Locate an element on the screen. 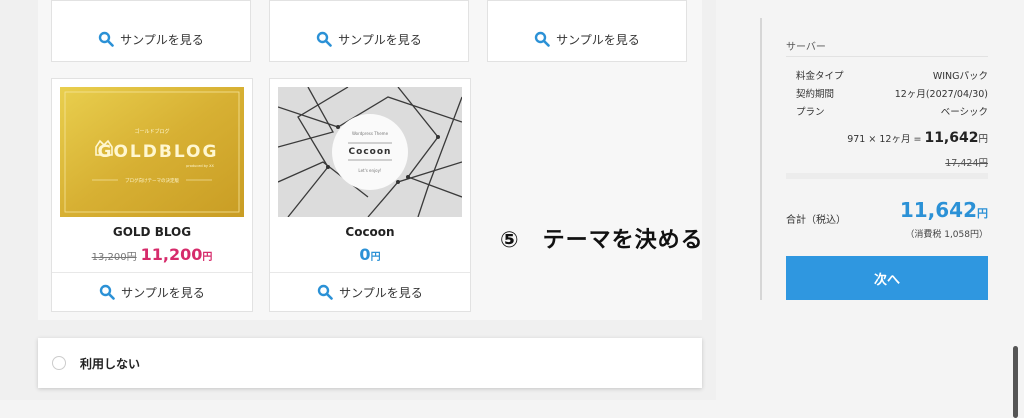  no-use-option: 利用しない is located at coordinates (370, 363).